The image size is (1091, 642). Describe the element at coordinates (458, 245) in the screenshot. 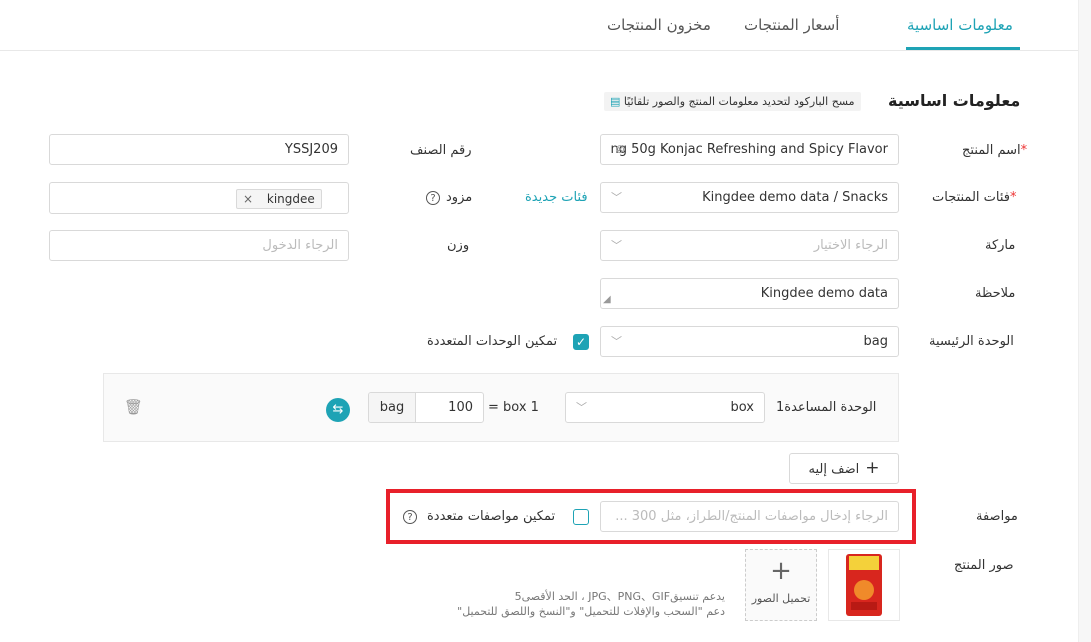

I see `weight-label: وزن` at that location.